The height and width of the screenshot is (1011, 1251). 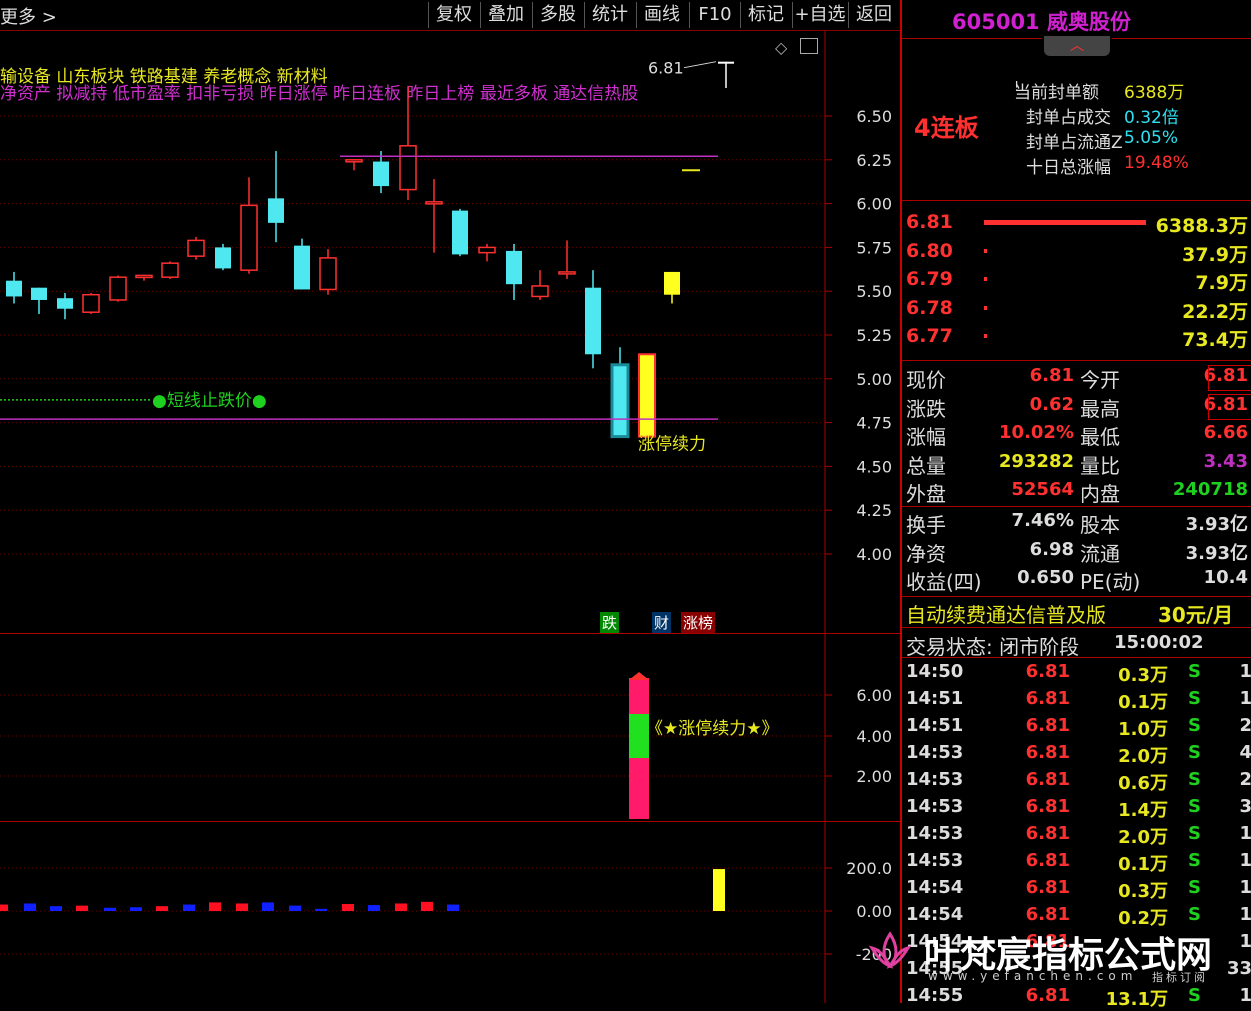 I want to click on toolbar-button-1: 叠加, so click(x=505, y=15).